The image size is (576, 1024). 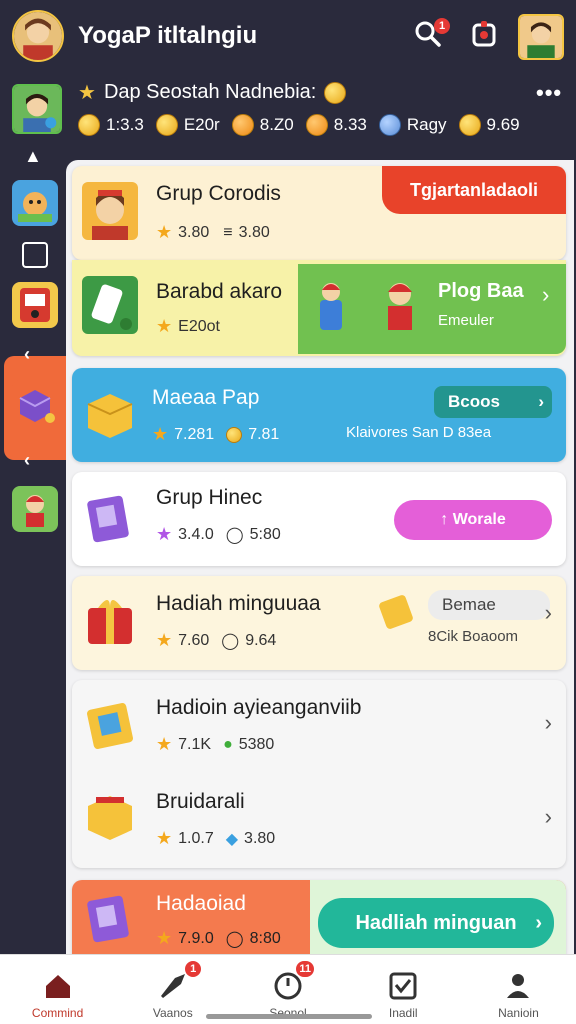 I want to click on stat-item: 8.33, so click(x=336, y=125).